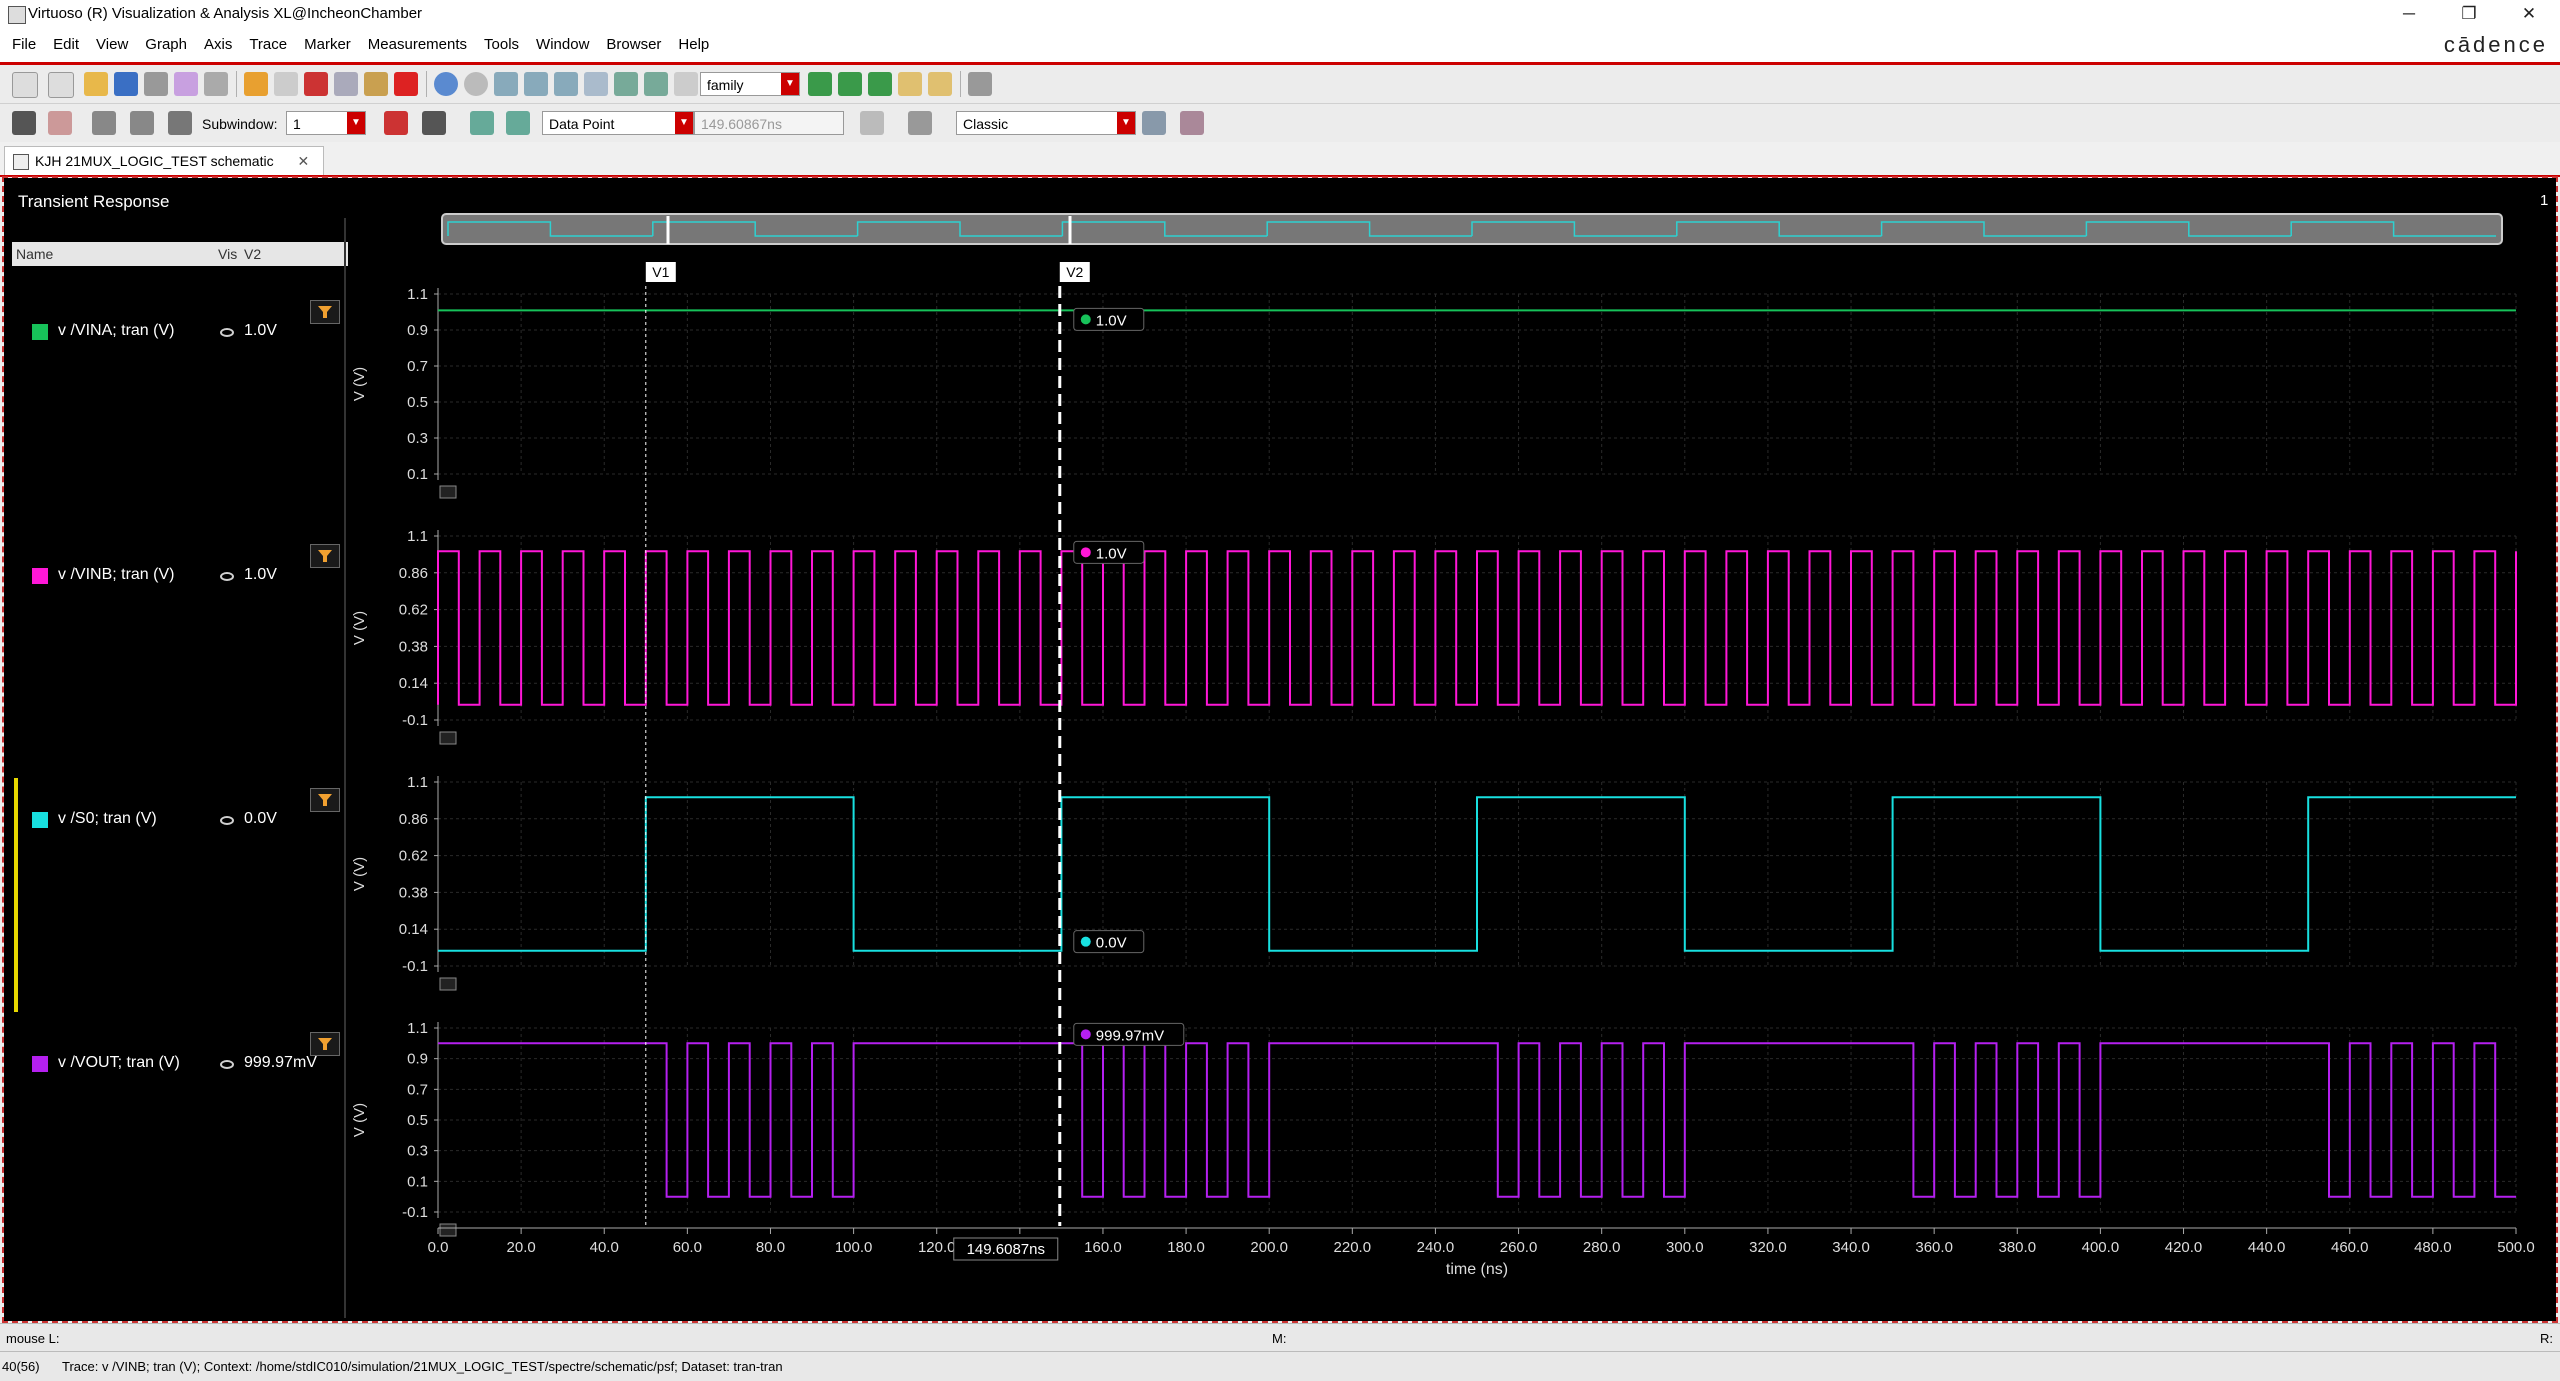 The height and width of the screenshot is (1381, 2560). Describe the element at coordinates (750, 84) in the screenshot. I see `family-combo: family ▼` at that location.